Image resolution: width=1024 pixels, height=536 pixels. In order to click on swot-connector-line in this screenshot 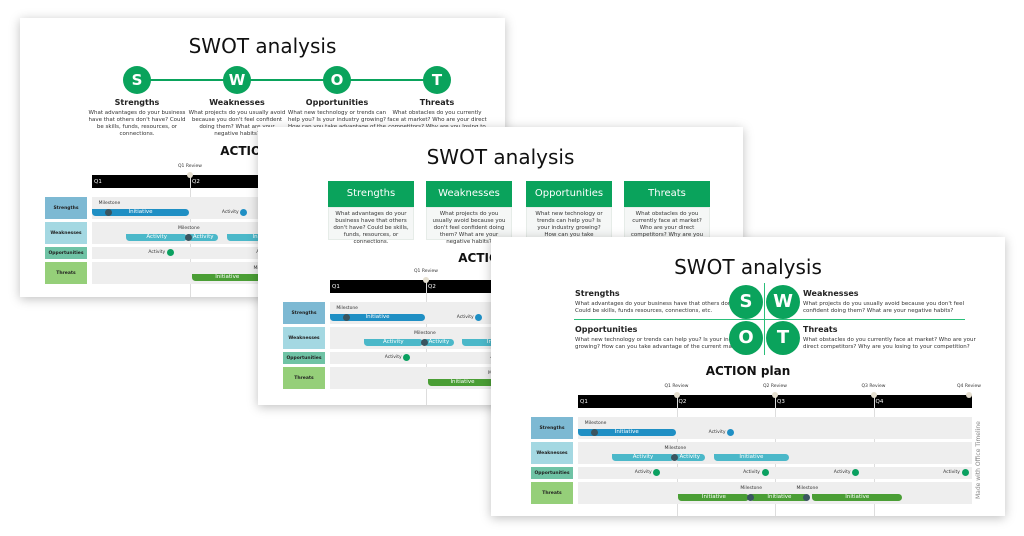, I will do `click(287, 80)`.